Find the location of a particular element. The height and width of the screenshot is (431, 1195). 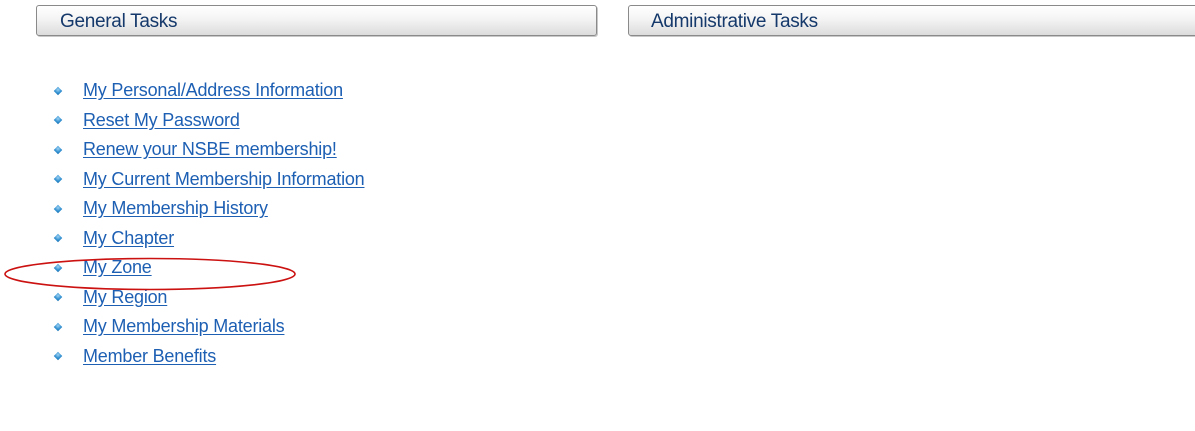

link-my-region: My Region is located at coordinates (125, 297).